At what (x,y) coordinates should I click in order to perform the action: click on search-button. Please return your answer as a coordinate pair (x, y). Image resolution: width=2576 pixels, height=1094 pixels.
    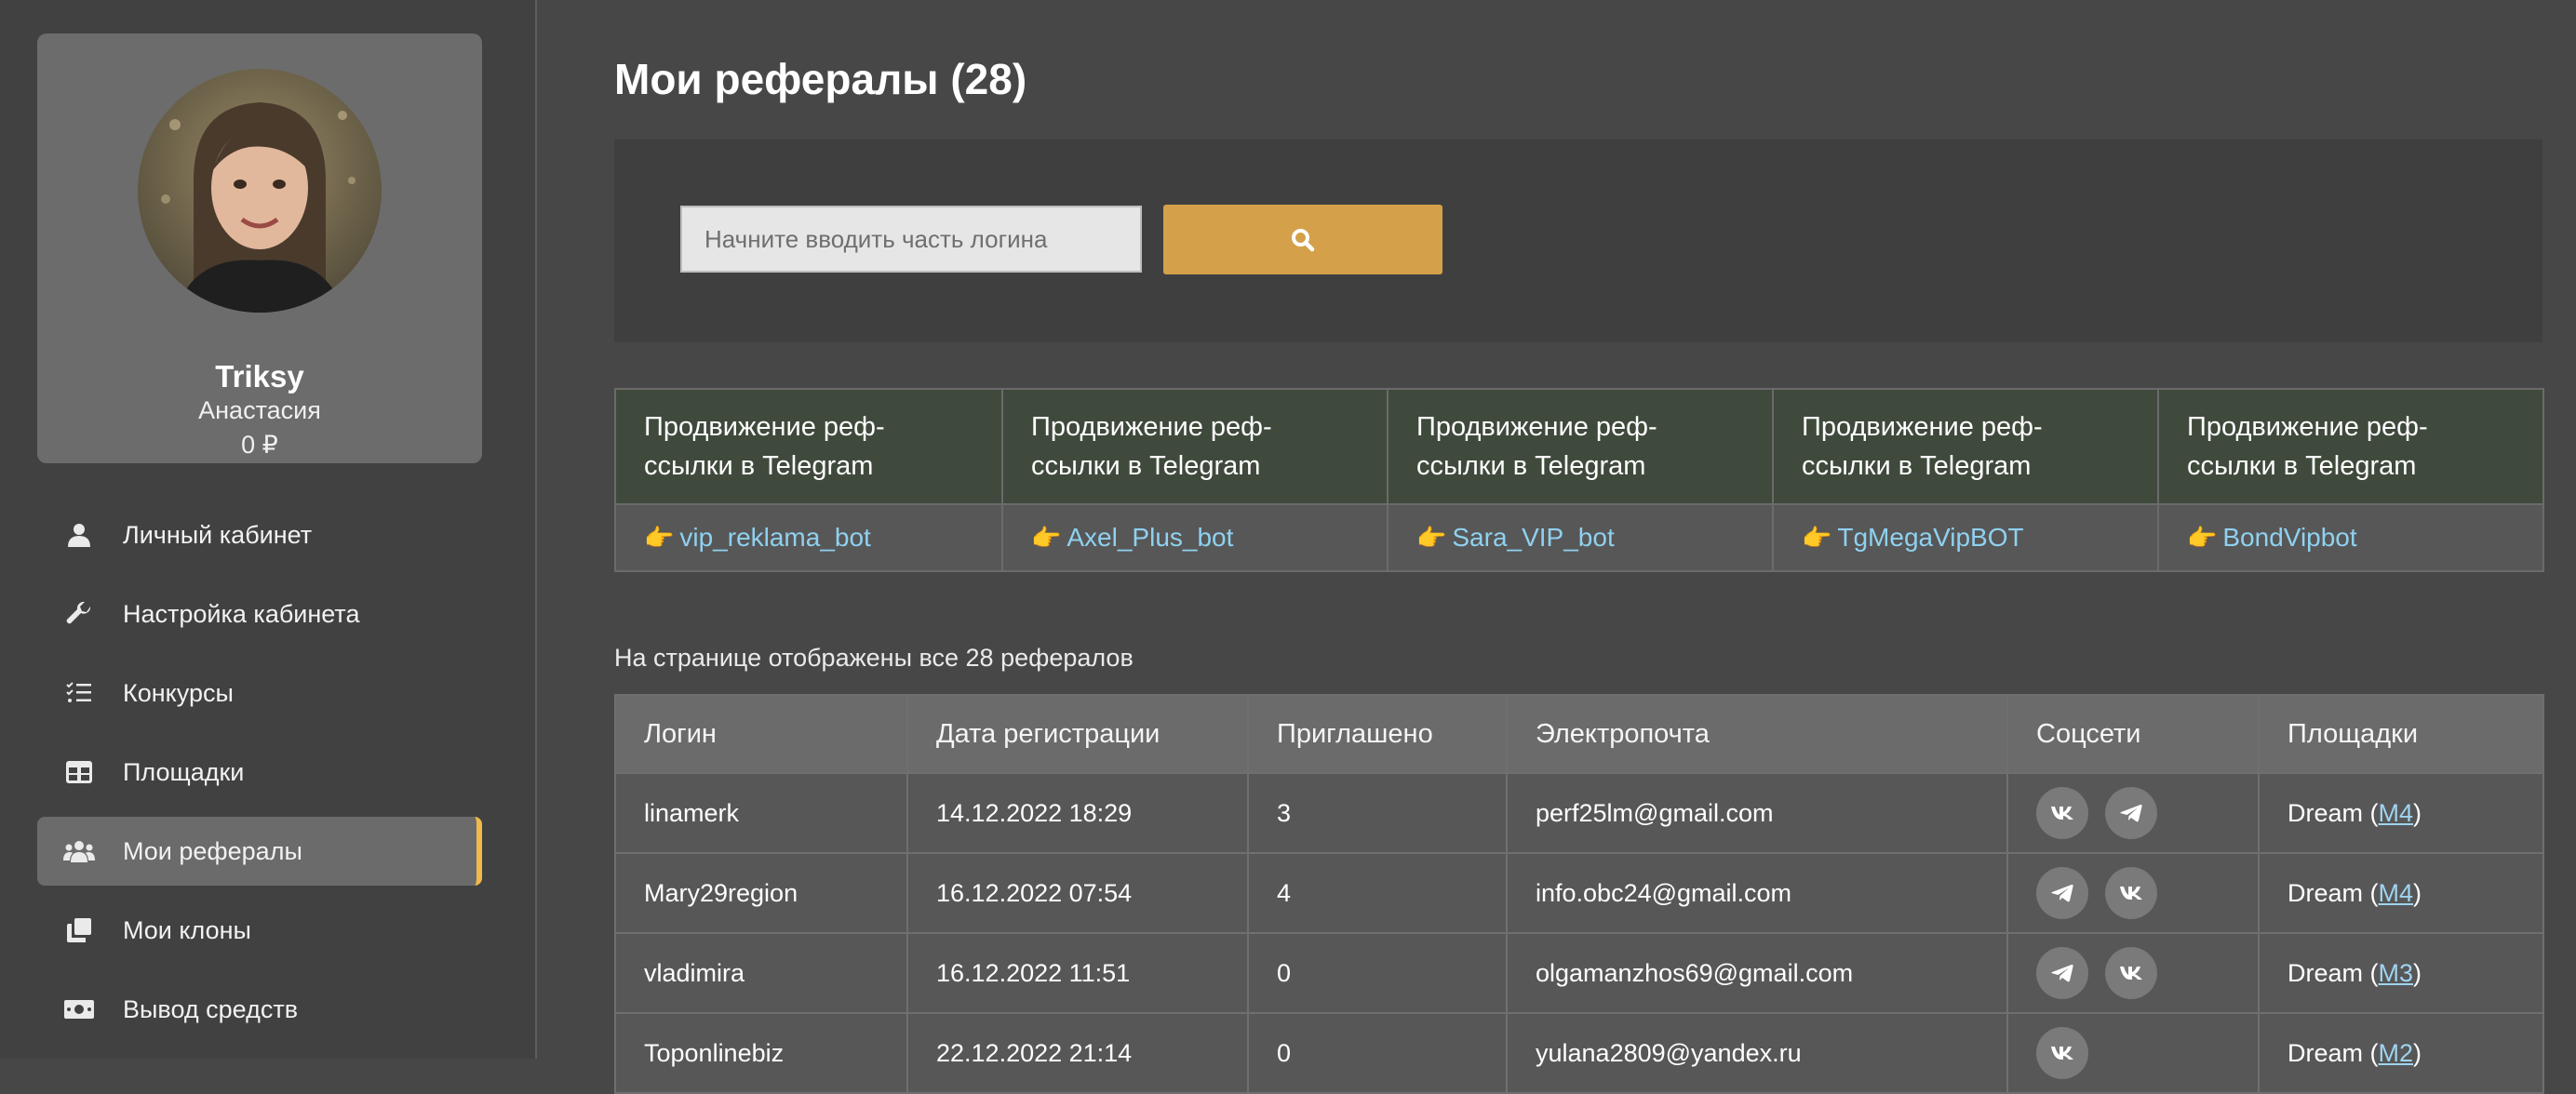
    Looking at the image, I should click on (1302, 239).